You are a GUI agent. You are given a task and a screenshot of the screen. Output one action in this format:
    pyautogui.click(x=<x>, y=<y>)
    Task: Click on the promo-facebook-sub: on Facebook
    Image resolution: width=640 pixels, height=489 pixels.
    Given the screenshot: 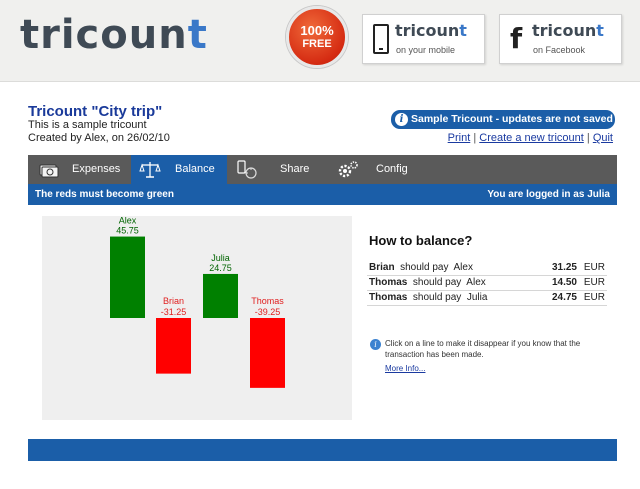 What is the action you would take?
    pyautogui.click(x=559, y=50)
    